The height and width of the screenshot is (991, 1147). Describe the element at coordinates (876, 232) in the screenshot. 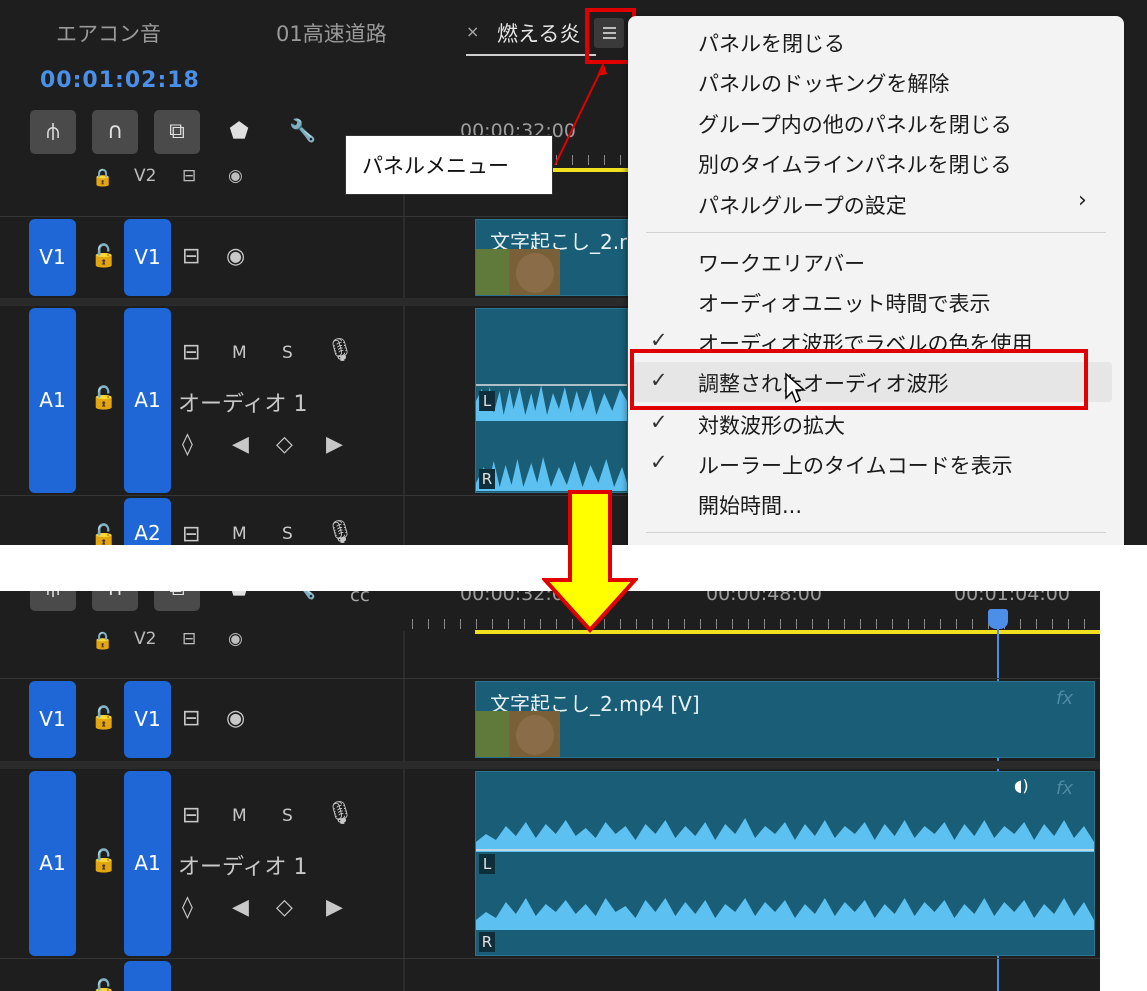

I see `menu-separator` at that location.